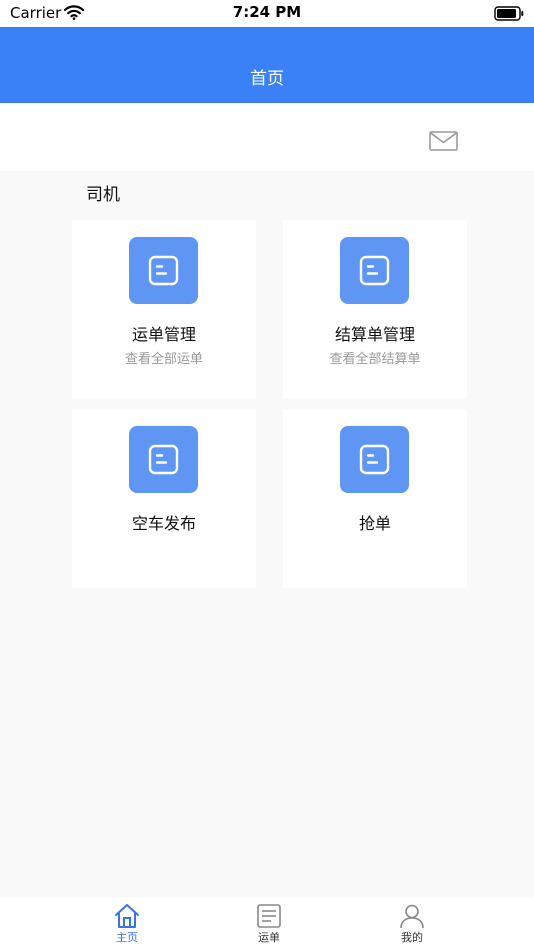  What do you see at coordinates (127, 937) in the screenshot?
I see `tab-label: 主页` at bounding box center [127, 937].